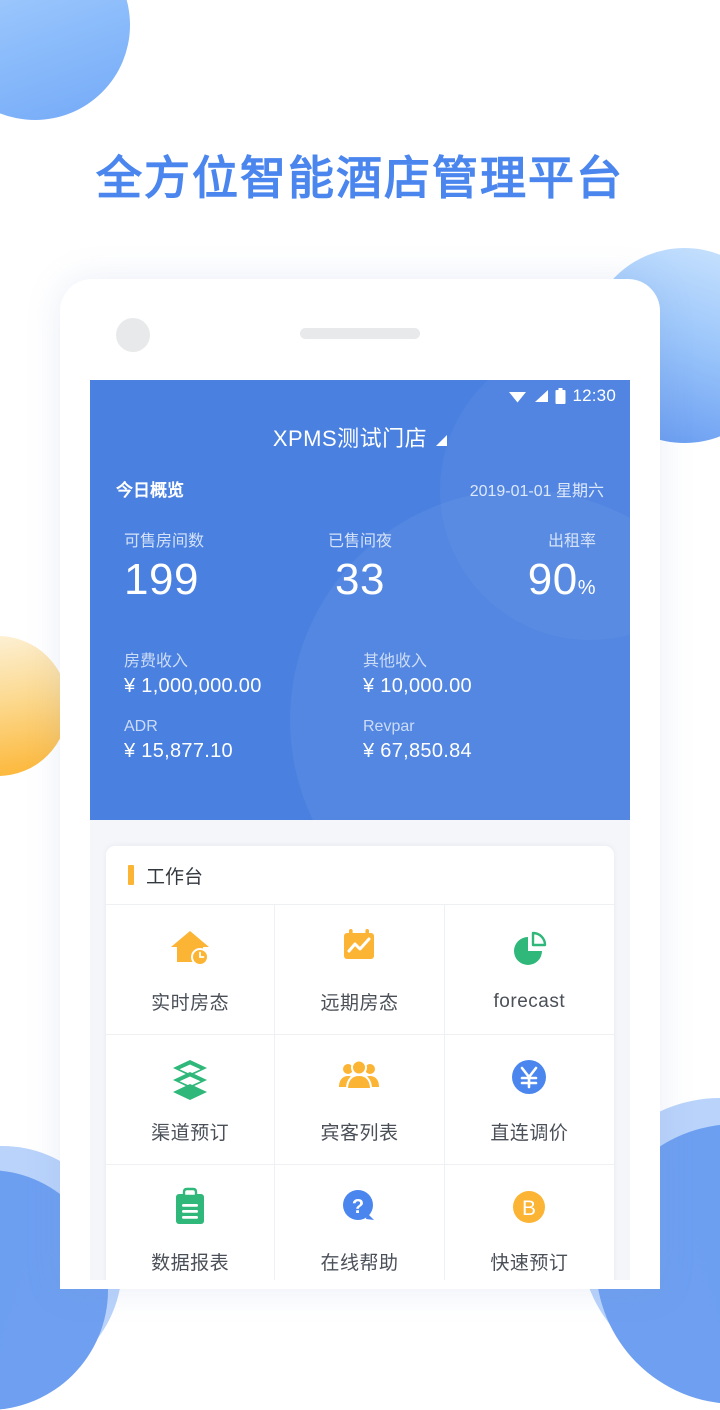 This screenshot has height=1410, width=720. Describe the element at coordinates (482, 680) in the screenshot. I see `revenue-other: 其他收入 ¥ 10,000.00` at that location.